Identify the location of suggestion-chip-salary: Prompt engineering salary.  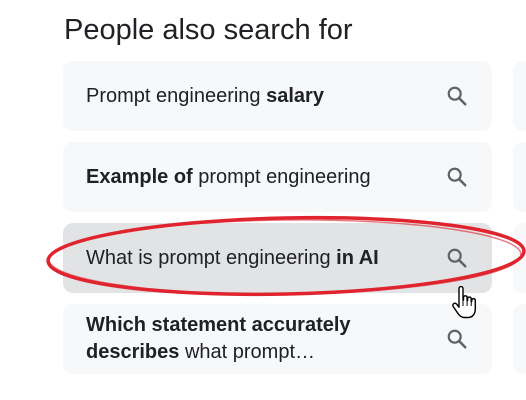
(277, 96).